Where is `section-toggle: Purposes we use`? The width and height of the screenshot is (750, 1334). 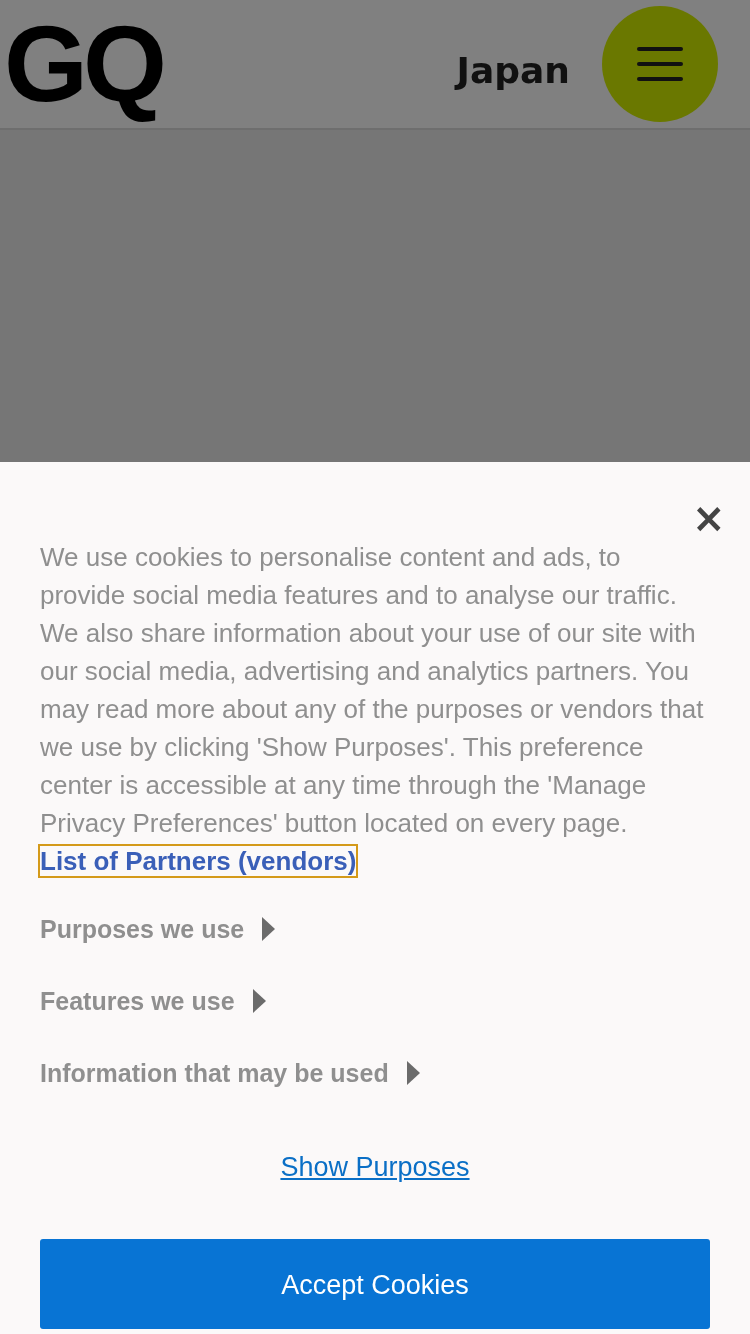
section-toggle: Purposes we use is located at coordinates (375, 929).